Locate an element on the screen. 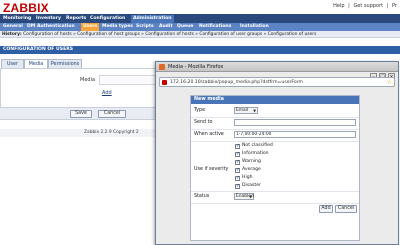 The image size is (400, 245). add-button: Add is located at coordinates (326, 209).